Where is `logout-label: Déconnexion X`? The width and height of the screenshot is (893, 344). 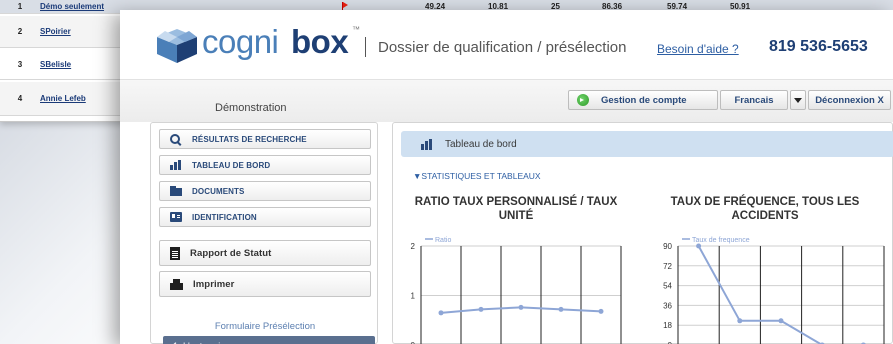 logout-label: Déconnexion X is located at coordinates (849, 100).